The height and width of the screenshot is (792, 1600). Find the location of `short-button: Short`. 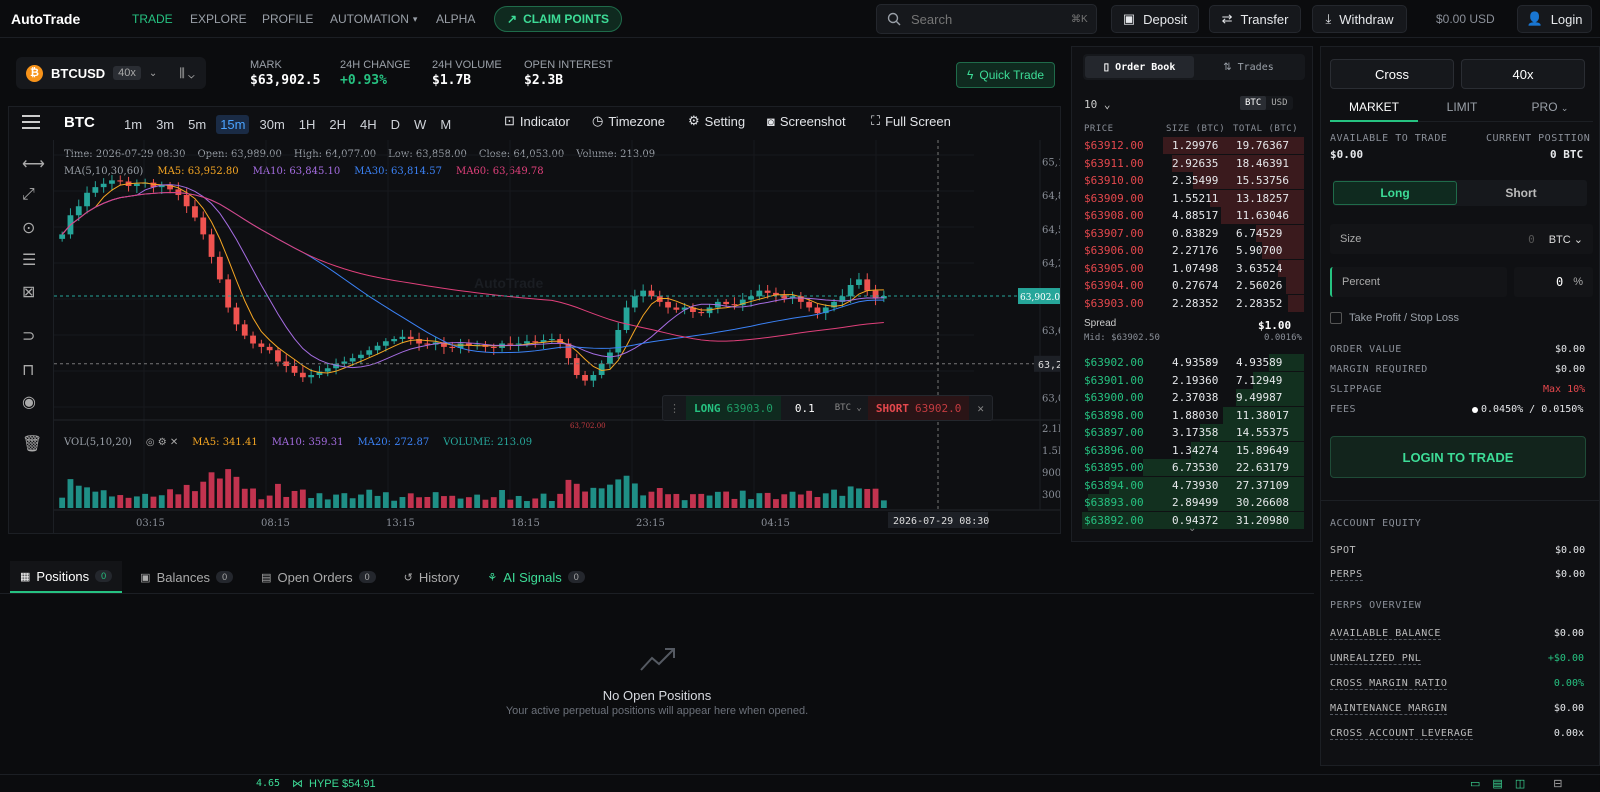

short-button: Short is located at coordinates (1521, 193).